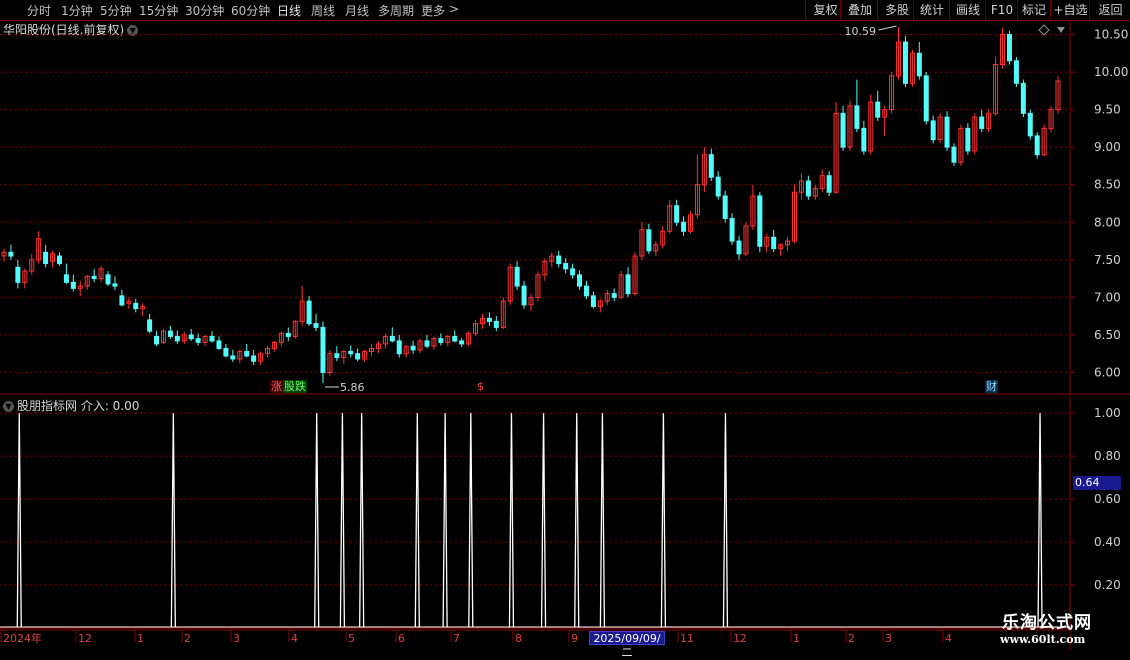 Image resolution: width=1130 pixels, height=660 pixels. Describe the element at coordinates (861, 31) in the screenshot. I see `high-price-label: 10.59` at that location.